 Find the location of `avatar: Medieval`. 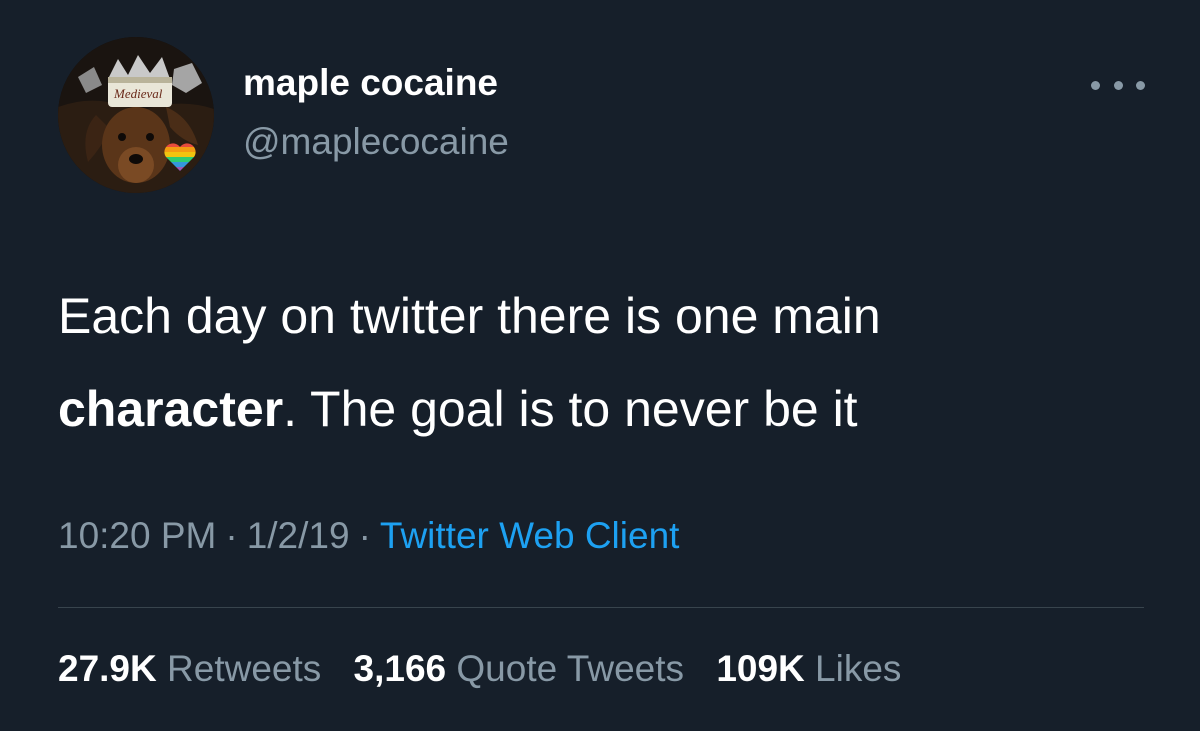

avatar: Medieval is located at coordinates (136, 115).